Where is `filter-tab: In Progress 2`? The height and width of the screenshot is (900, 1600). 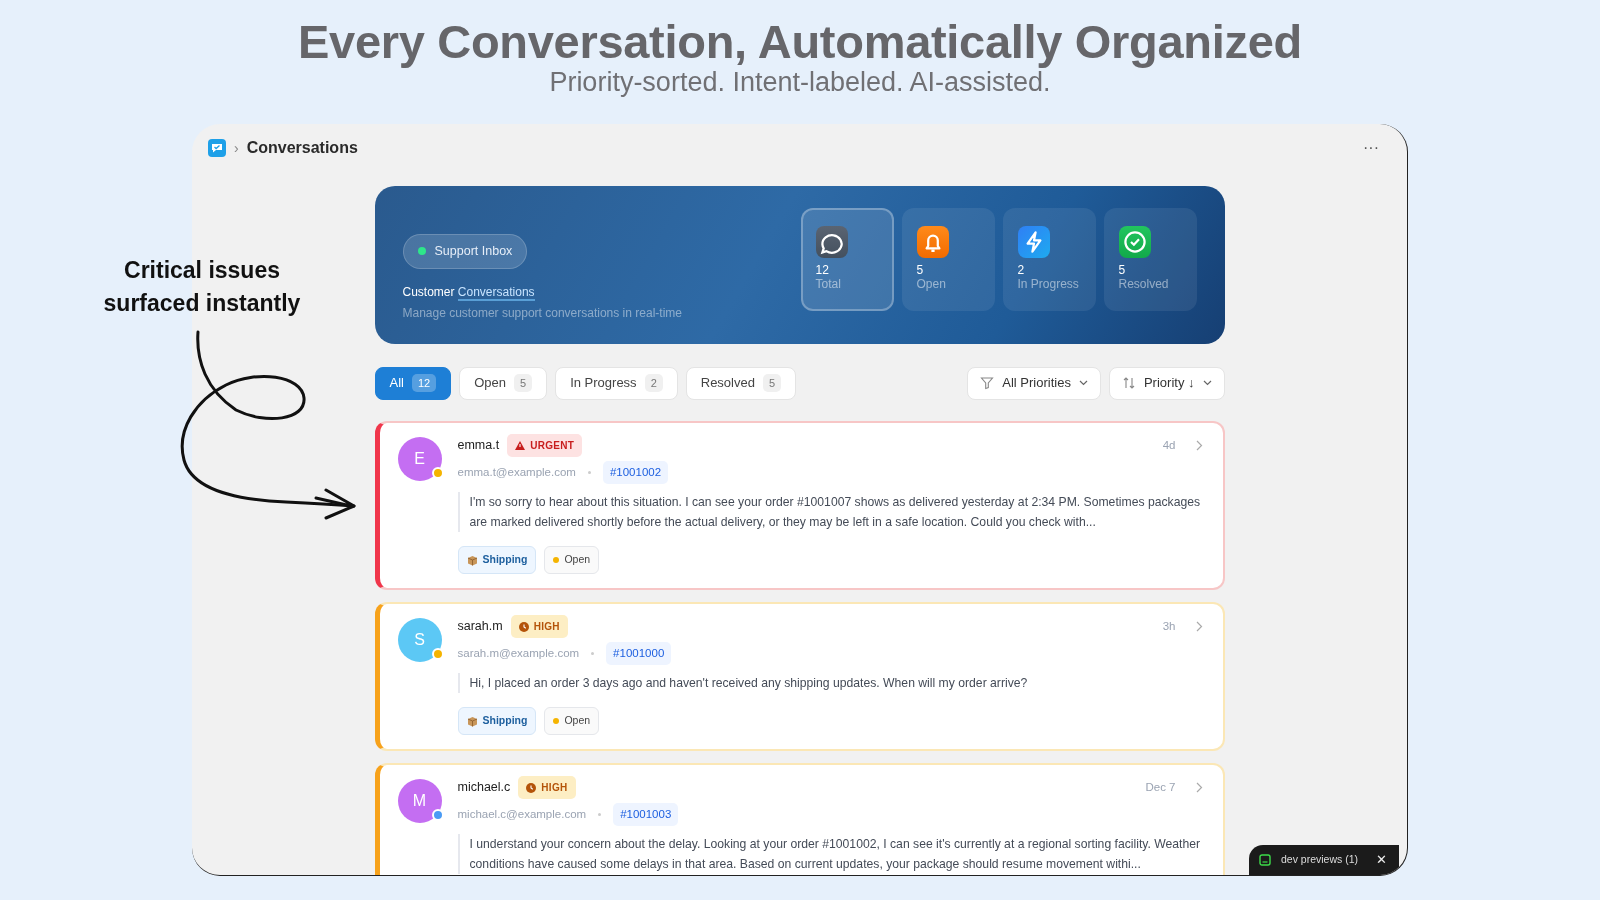 filter-tab: In Progress 2 is located at coordinates (616, 383).